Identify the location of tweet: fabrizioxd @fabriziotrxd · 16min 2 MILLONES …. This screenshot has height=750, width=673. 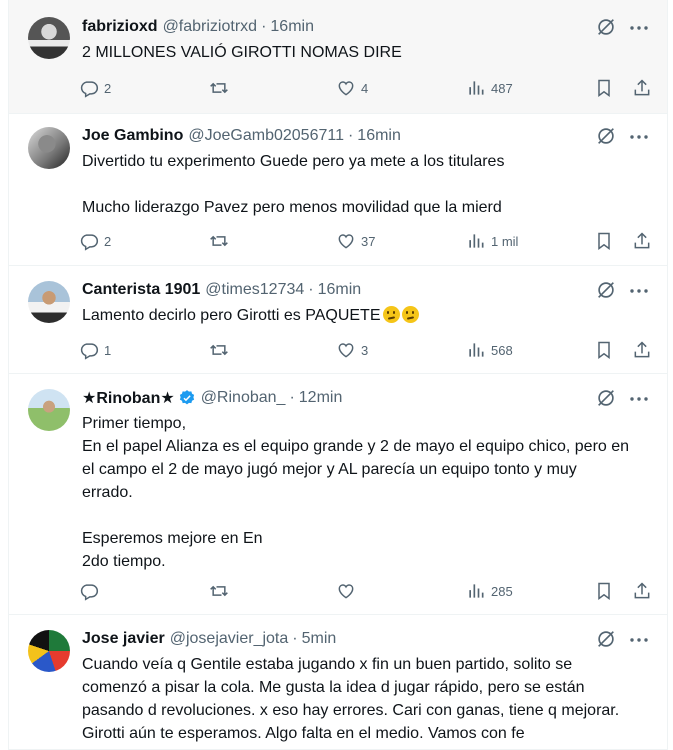
(338, 57).